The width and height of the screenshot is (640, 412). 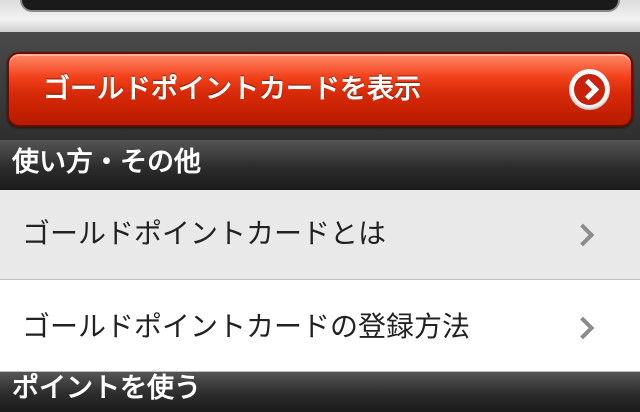 What do you see at coordinates (232, 89) in the screenshot?
I see `show-card-label: ゴールドポイントカードを表示` at bounding box center [232, 89].